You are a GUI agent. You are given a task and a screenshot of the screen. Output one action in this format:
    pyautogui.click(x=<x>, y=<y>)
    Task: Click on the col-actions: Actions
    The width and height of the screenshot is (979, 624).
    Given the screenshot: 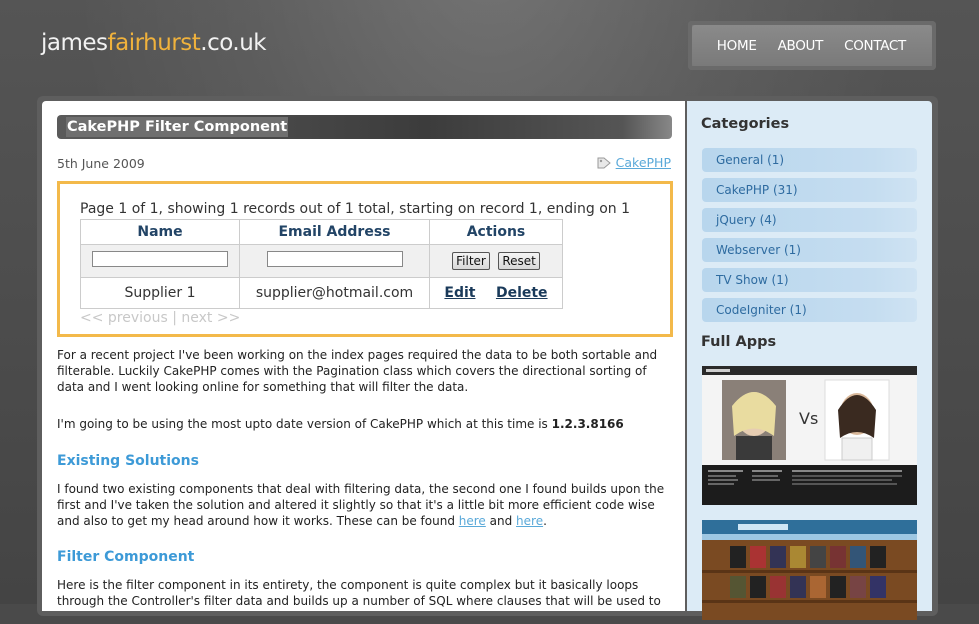 What is the action you would take?
    pyautogui.click(x=496, y=232)
    